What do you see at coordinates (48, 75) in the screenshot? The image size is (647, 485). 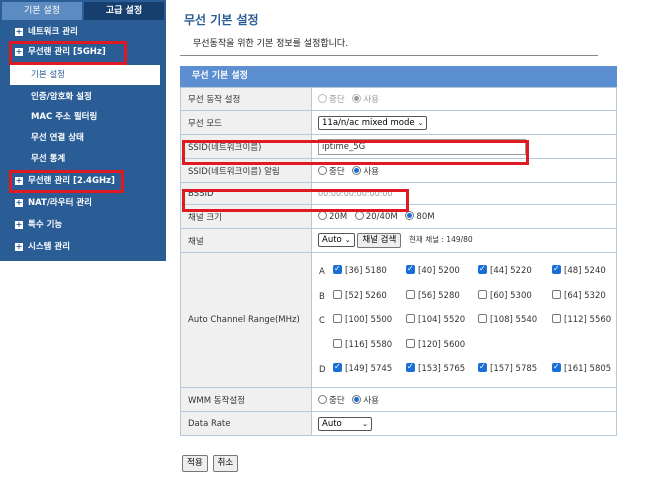 I see `sidebar-subitem-label: 기본 설정` at bounding box center [48, 75].